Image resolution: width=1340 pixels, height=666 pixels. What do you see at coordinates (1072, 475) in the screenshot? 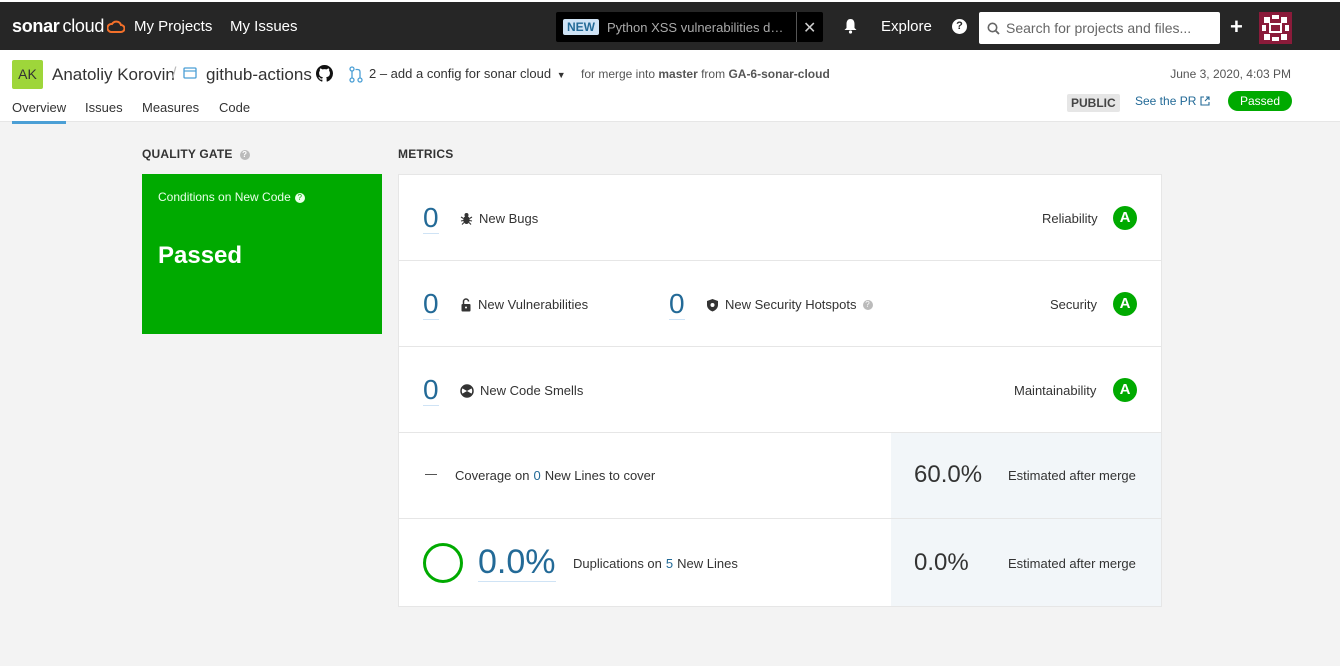
I see `coverage-estimate-label: Estimated after merge` at bounding box center [1072, 475].